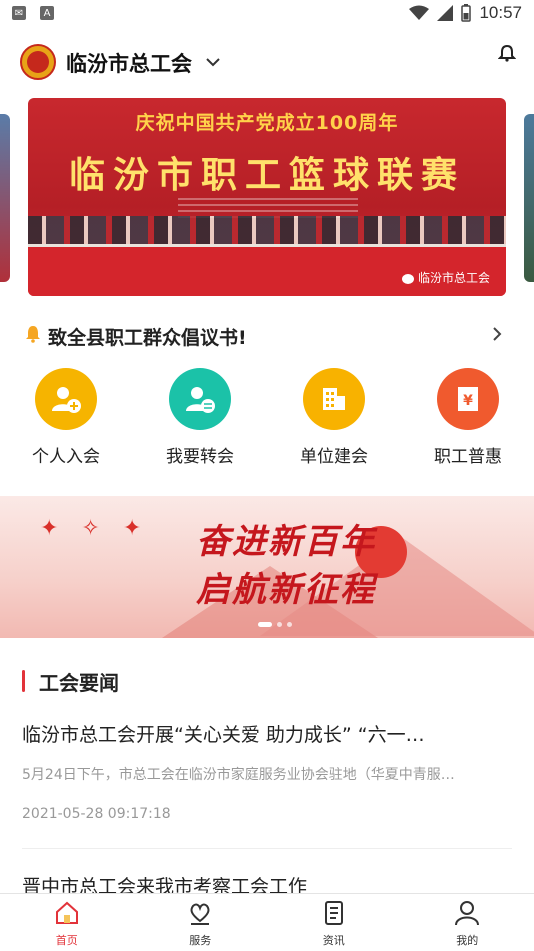 This screenshot has width=534, height=951. I want to click on bird-decoration: ✦ ✧ ✦, so click(94, 528).